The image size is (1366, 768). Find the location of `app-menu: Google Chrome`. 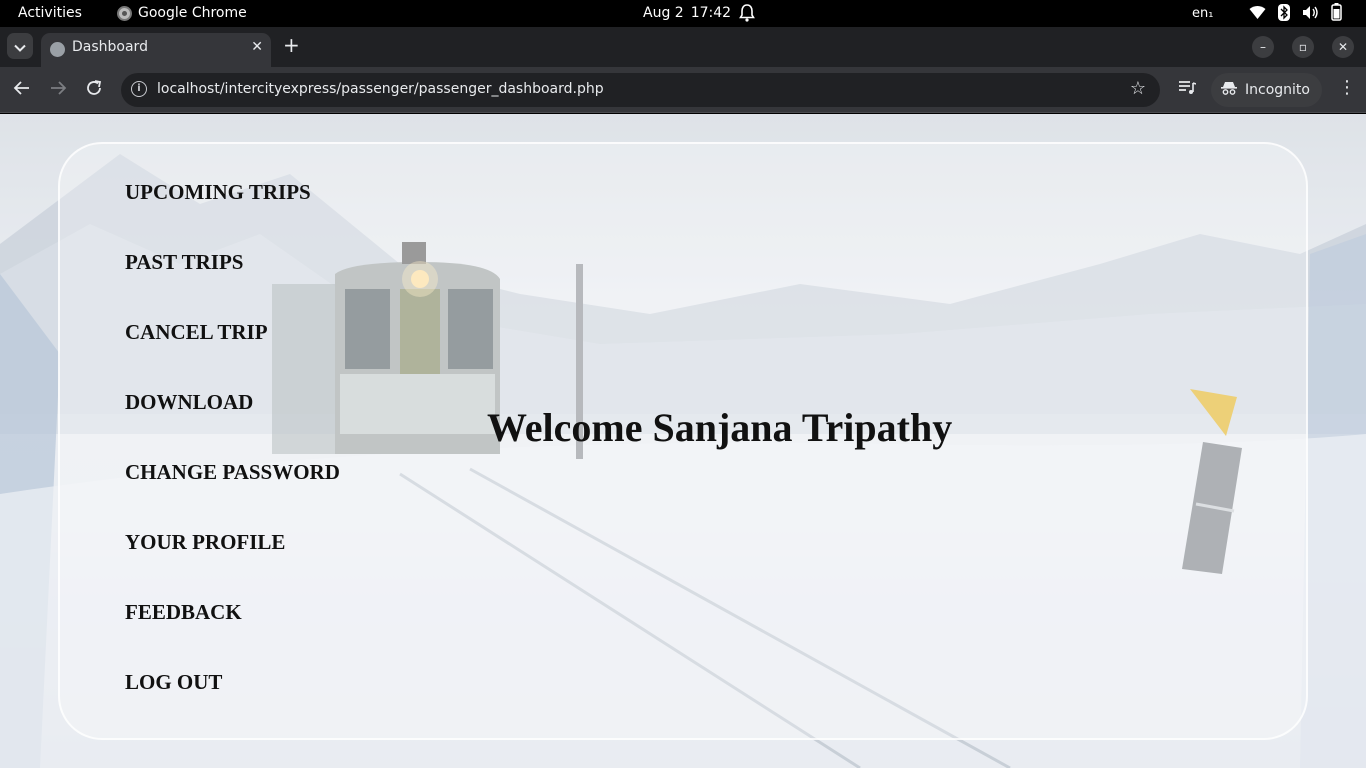

app-menu: Google Chrome is located at coordinates (182, 13).